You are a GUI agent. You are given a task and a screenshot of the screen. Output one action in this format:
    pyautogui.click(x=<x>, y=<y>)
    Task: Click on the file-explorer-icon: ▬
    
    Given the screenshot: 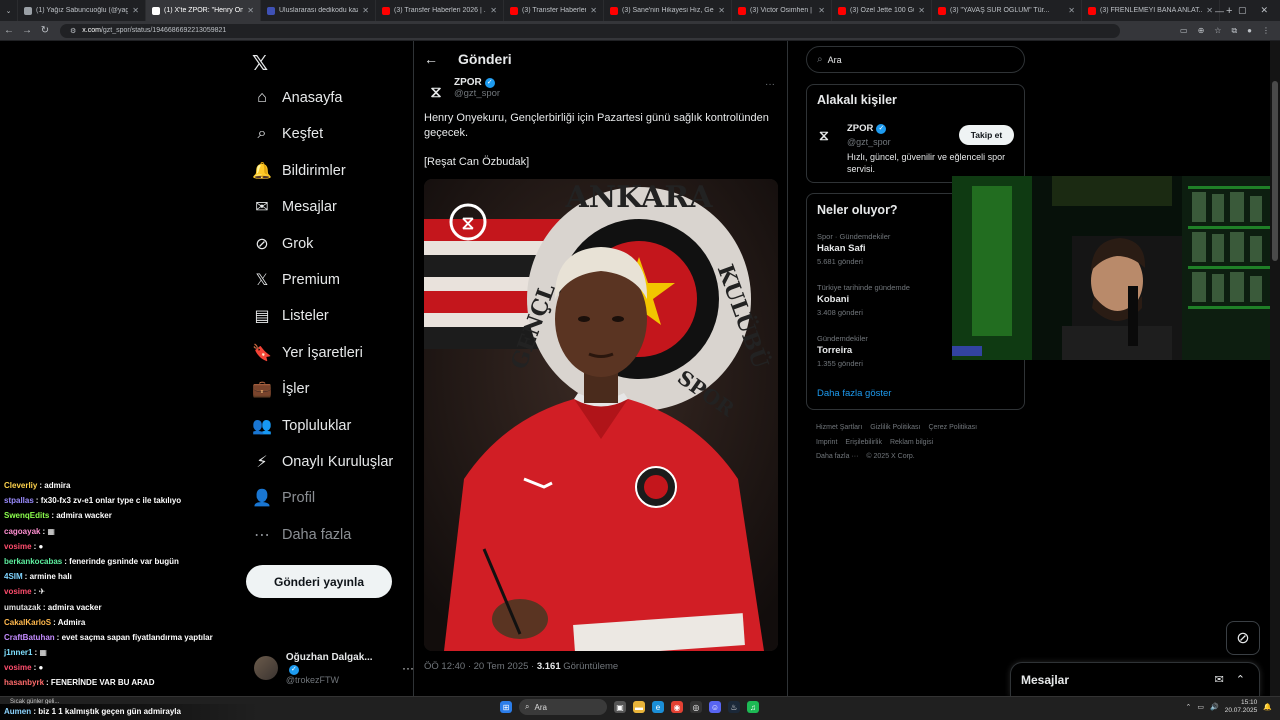 What is the action you would take?
    pyautogui.click(x=639, y=707)
    